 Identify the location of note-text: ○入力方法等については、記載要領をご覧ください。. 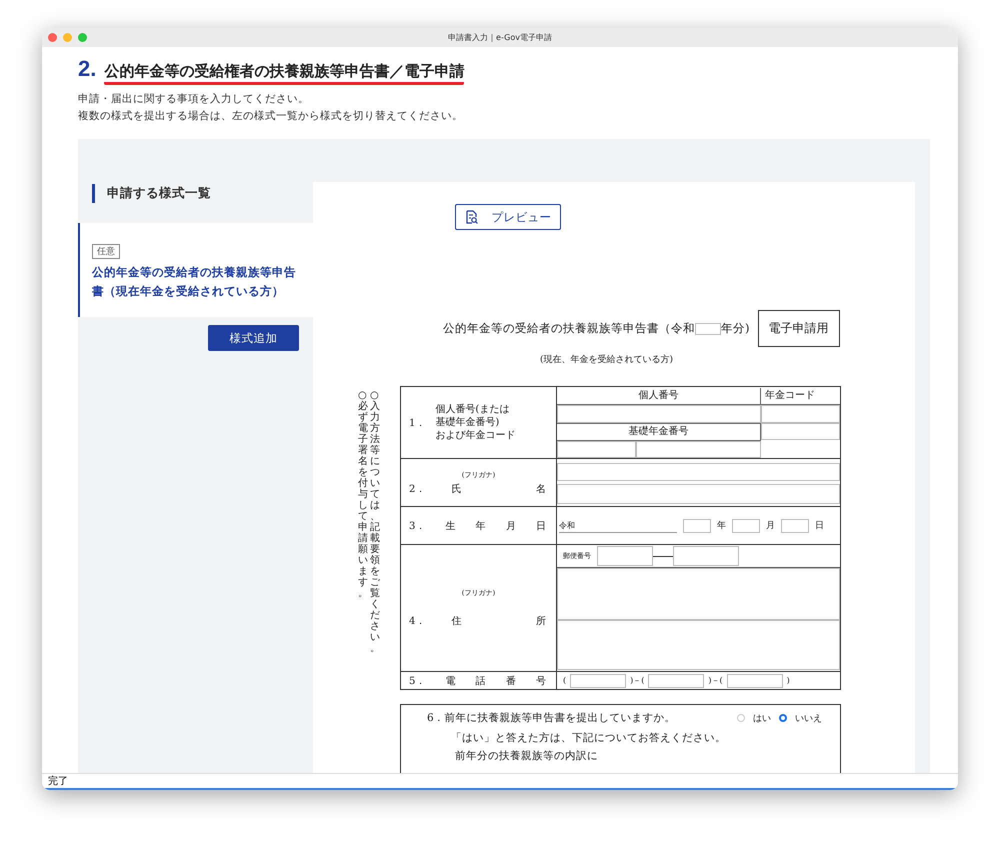
(375, 522).